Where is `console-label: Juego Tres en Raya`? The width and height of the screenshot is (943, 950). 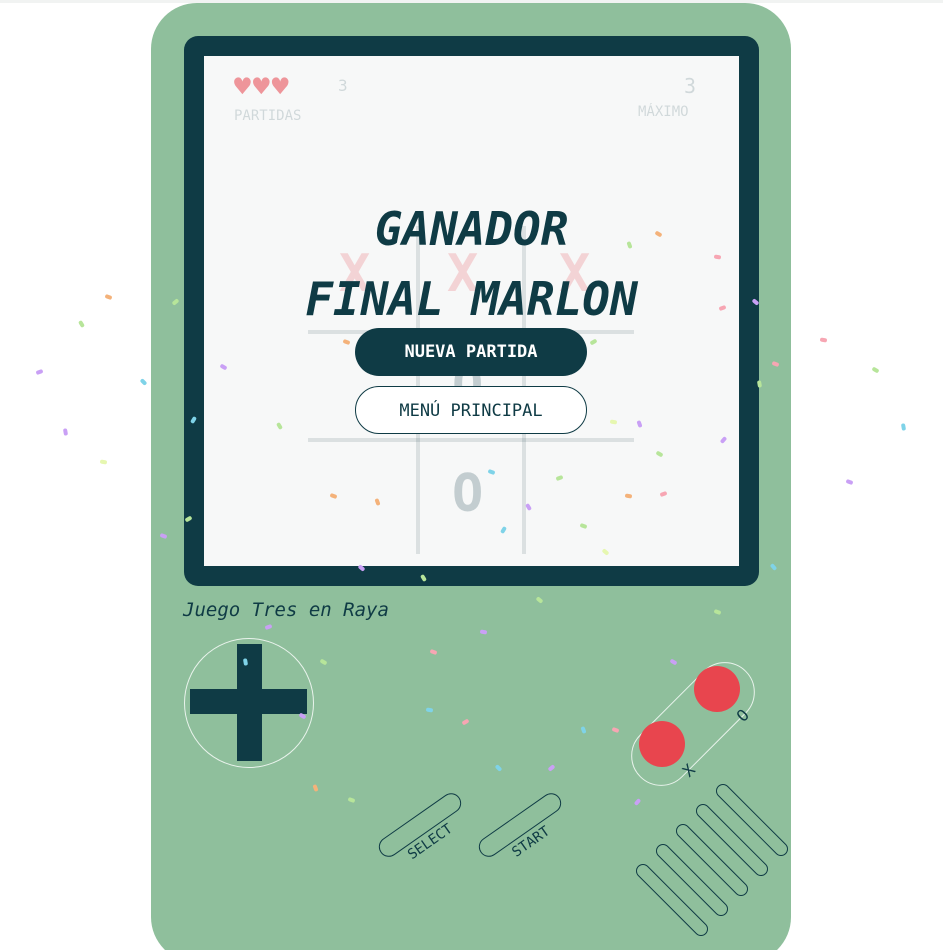
console-label: Juego Tres en Raya is located at coordinates (286, 610).